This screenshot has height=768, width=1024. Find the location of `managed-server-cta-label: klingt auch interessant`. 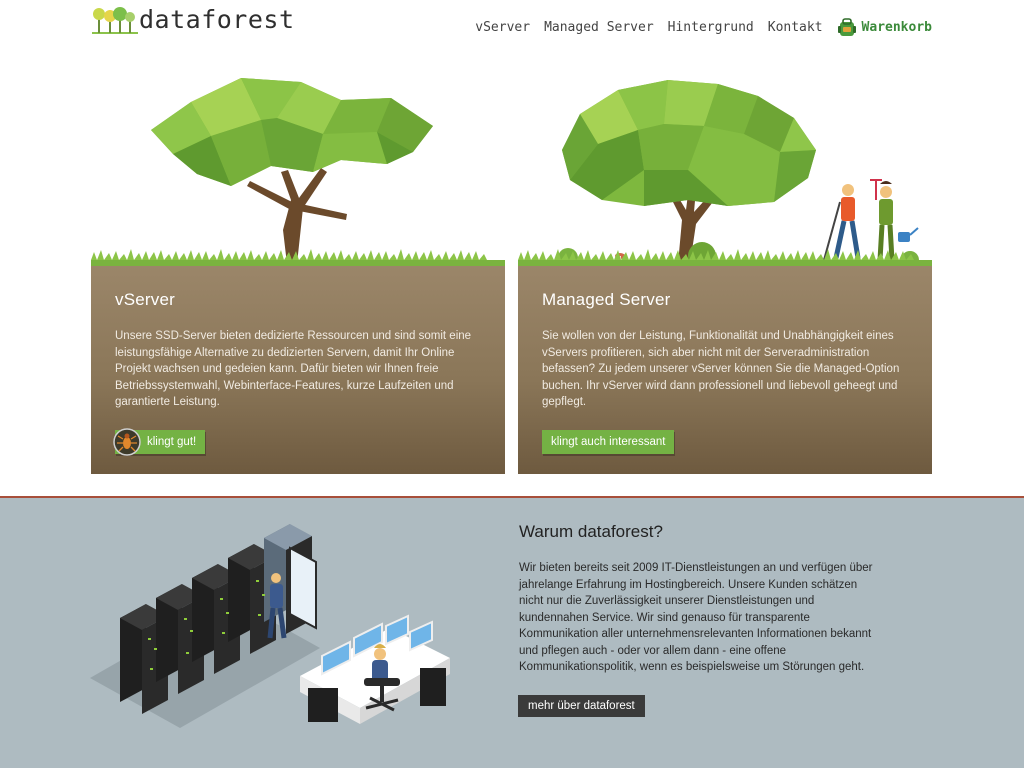

managed-server-cta-label: klingt auch interessant is located at coordinates (608, 442).